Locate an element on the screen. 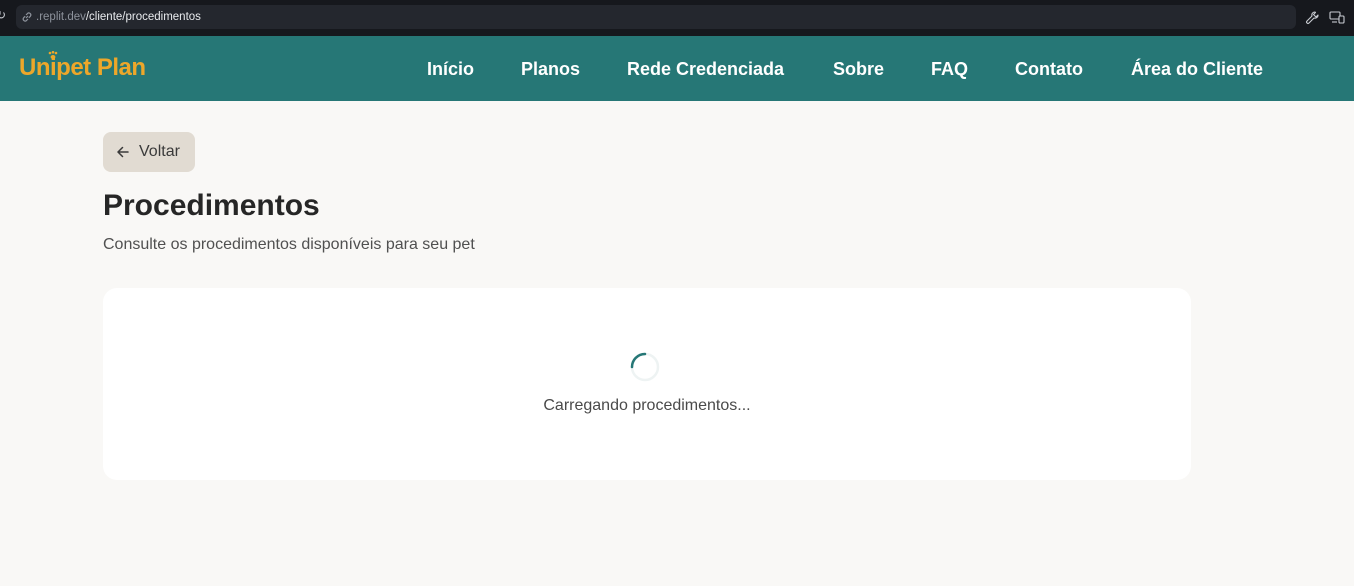 The width and height of the screenshot is (1354, 586). back-button-label: Voltar is located at coordinates (159, 151).